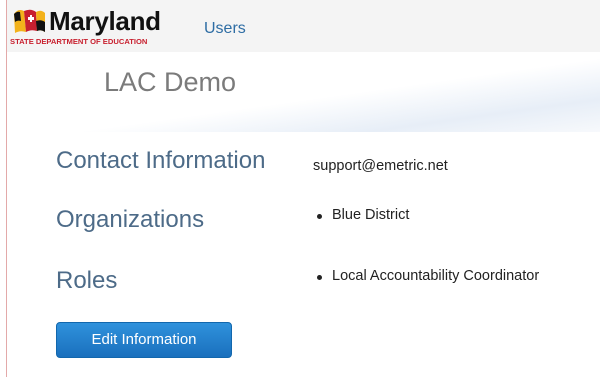 The width and height of the screenshot is (600, 377). What do you see at coordinates (105, 21) in the screenshot?
I see `logo-wordmark: Maryland` at bounding box center [105, 21].